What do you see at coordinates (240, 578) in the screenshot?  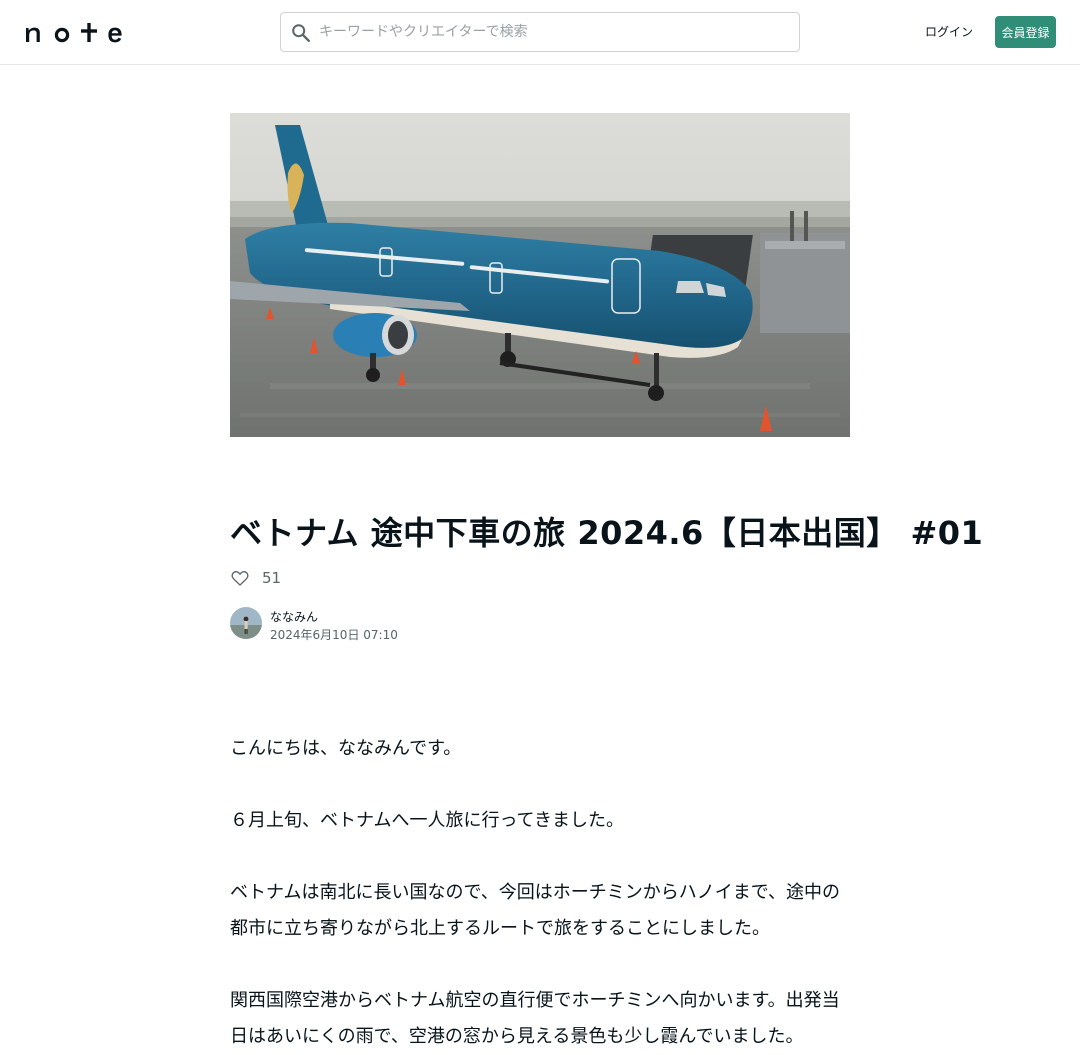 I see `heart-icon` at bounding box center [240, 578].